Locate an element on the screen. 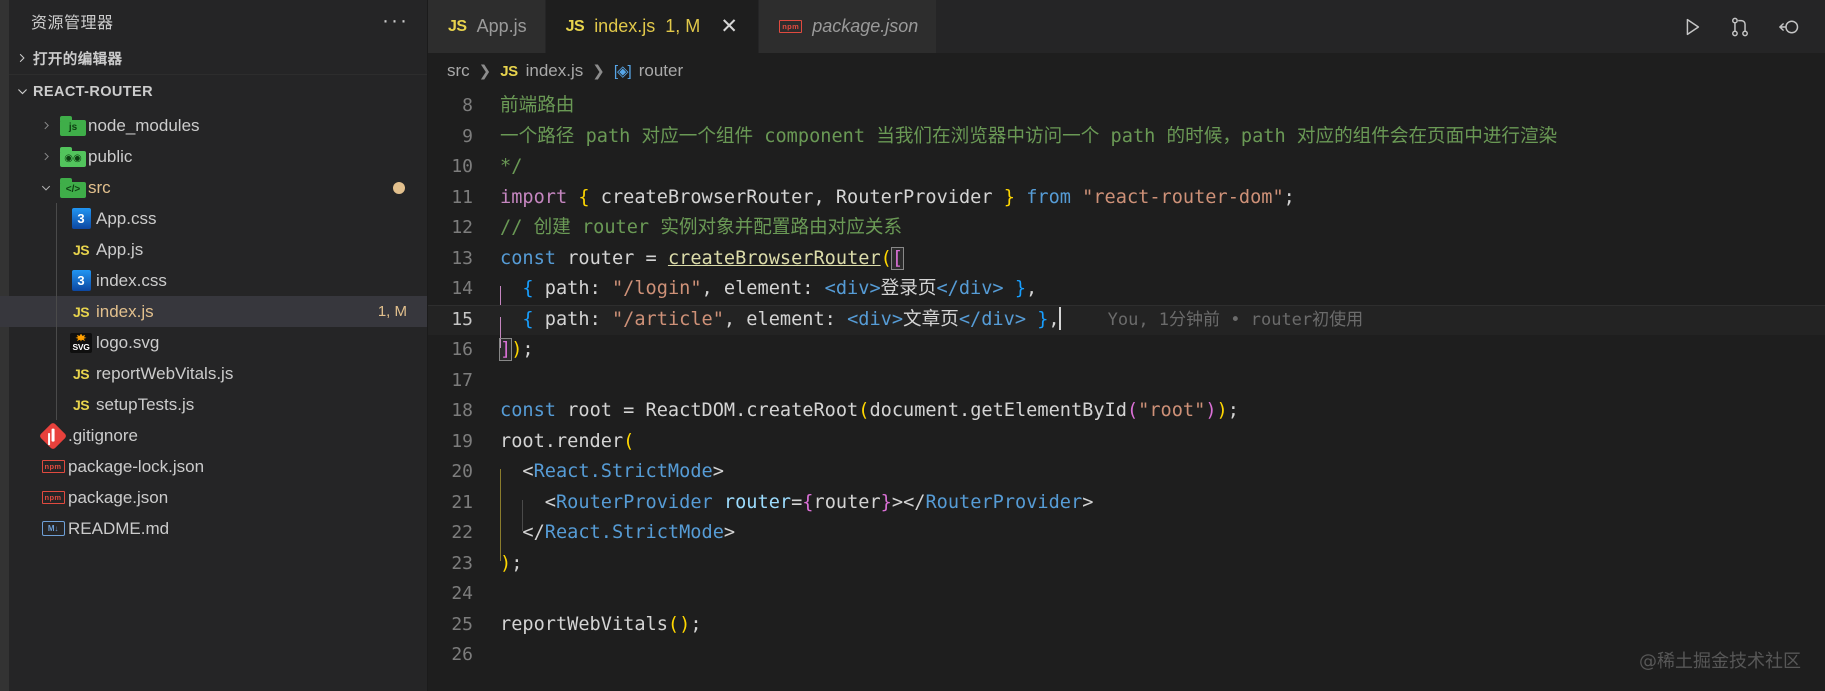  code-line: 10 */ is located at coordinates (1126, 167).